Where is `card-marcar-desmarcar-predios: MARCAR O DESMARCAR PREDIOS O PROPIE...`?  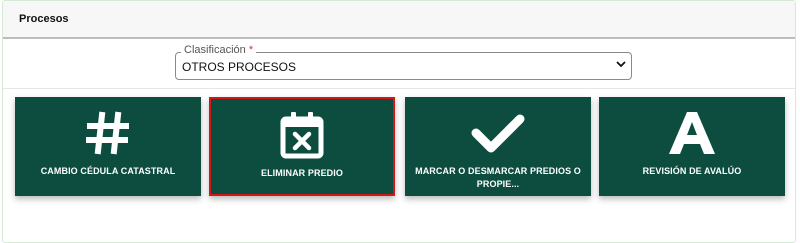 card-marcar-desmarcar-predios: MARCAR O DESMARCAR PREDIOS O PROPIE... is located at coordinates (498, 146).